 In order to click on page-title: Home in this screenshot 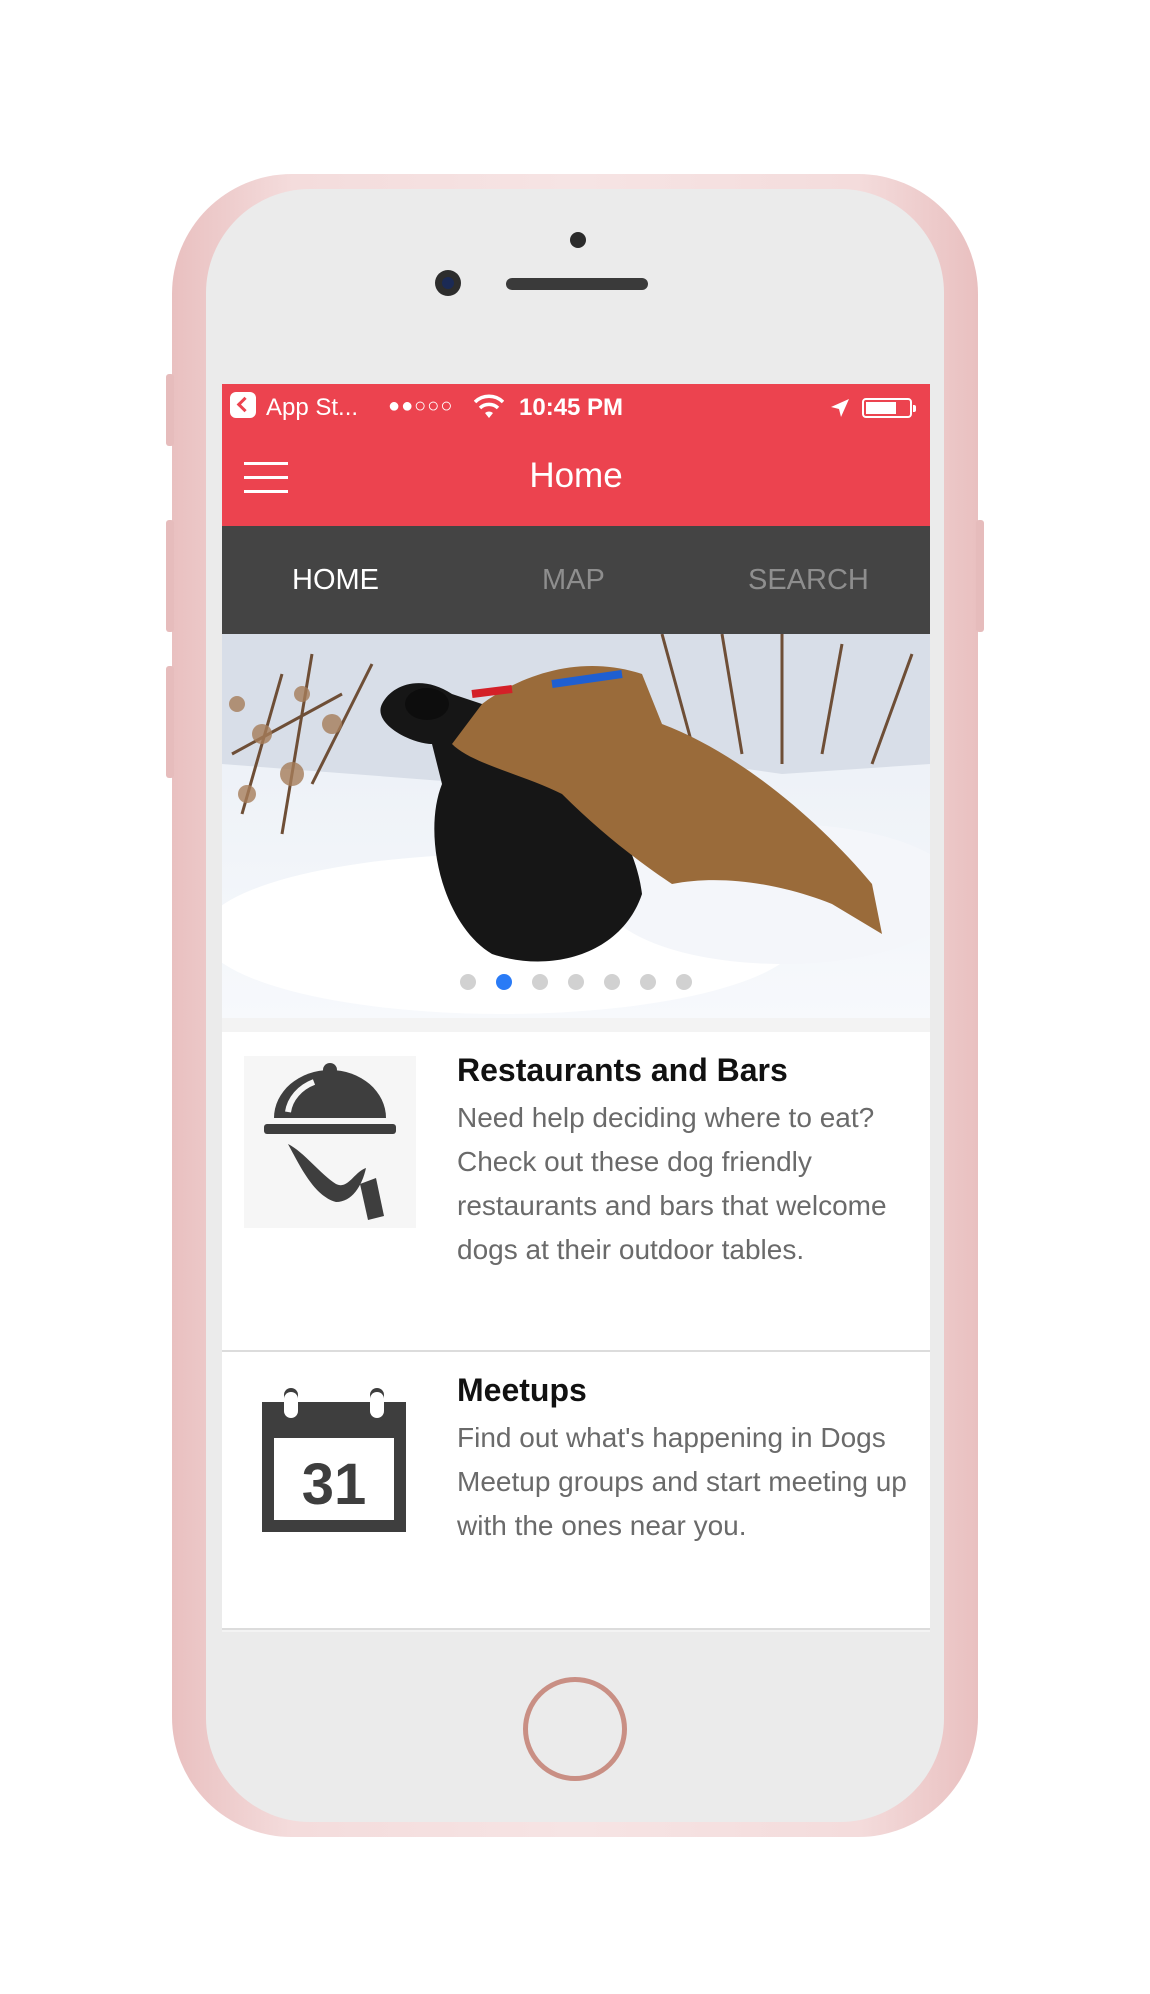, I will do `click(576, 475)`.